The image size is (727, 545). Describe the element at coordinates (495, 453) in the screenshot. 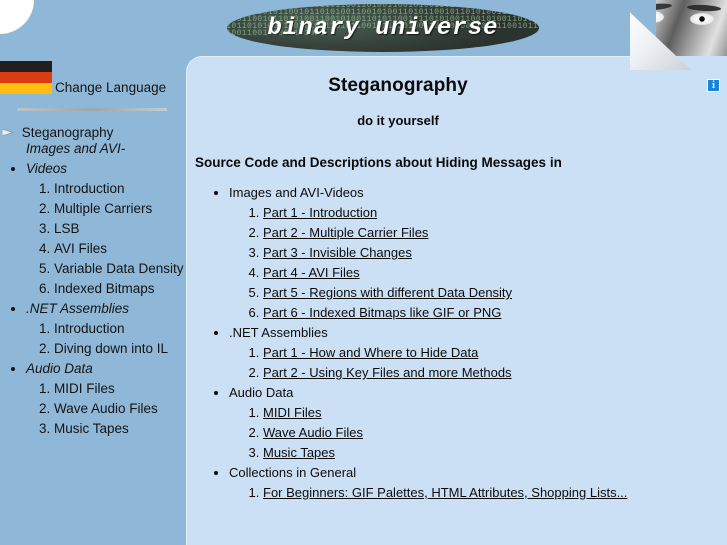

I see `content-list-item: Music Tapes` at that location.